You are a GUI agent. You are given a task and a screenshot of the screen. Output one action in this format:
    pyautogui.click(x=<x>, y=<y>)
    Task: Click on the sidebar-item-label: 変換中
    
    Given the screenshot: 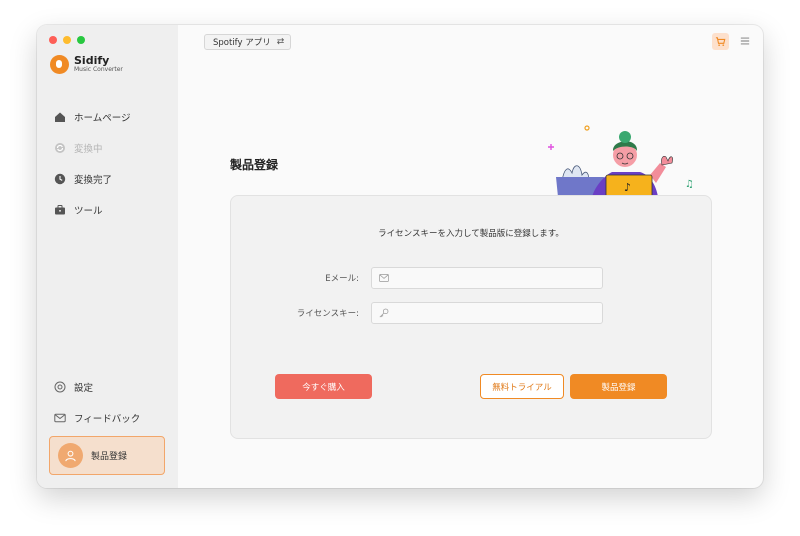 What is the action you would take?
    pyautogui.click(x=88, y=149)
    